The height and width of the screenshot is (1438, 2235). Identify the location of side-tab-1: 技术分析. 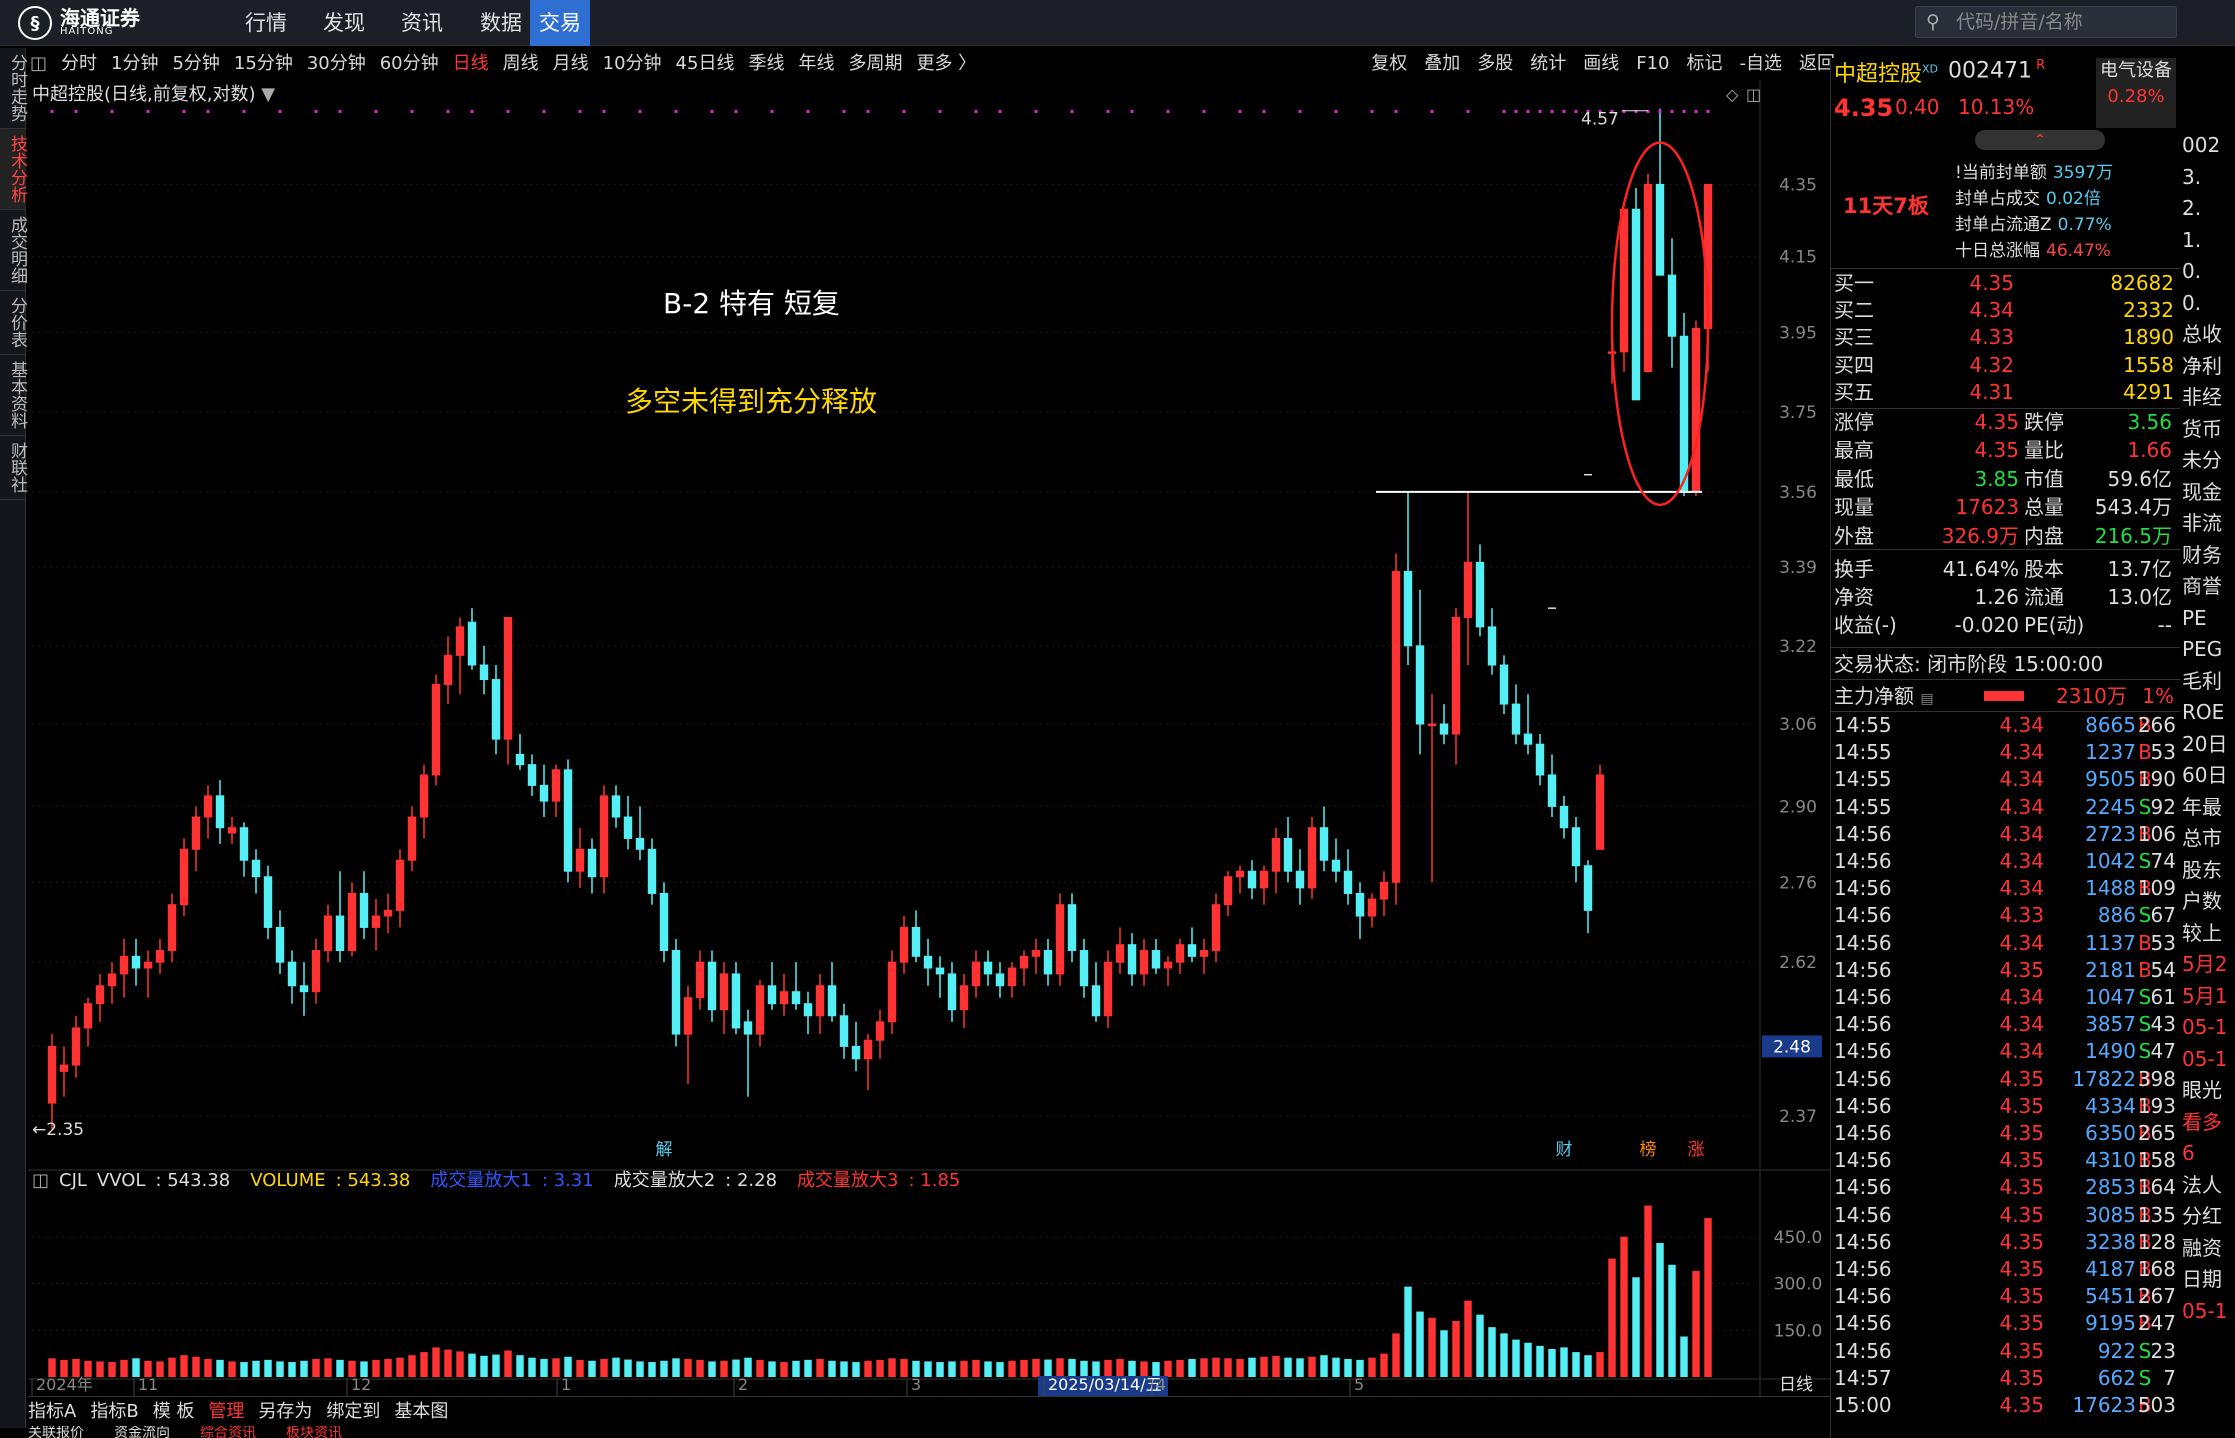
(13, 169).